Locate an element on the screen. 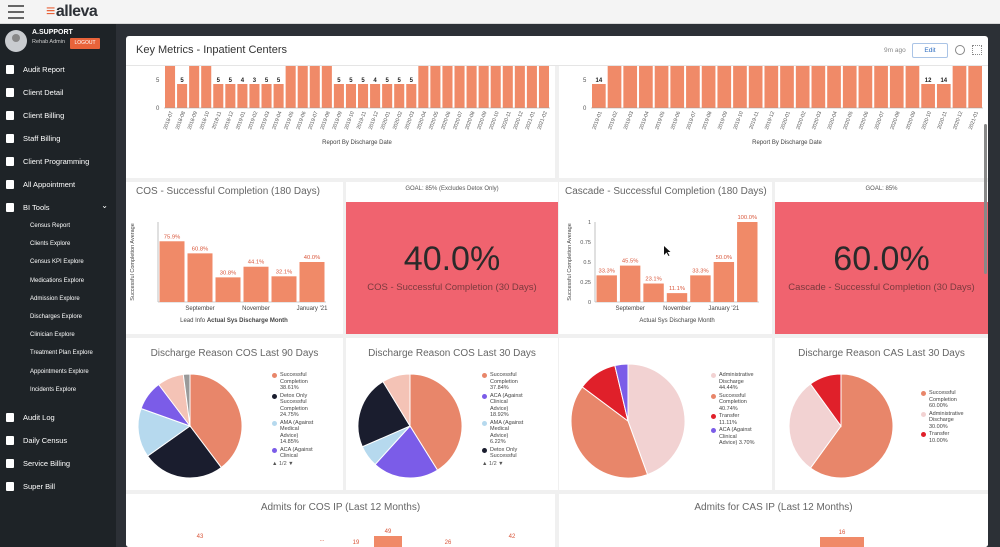 The height and width of the screenshot is (547, 1000). x-tick-label: 2019-01 is located at coordinates (241, 121).